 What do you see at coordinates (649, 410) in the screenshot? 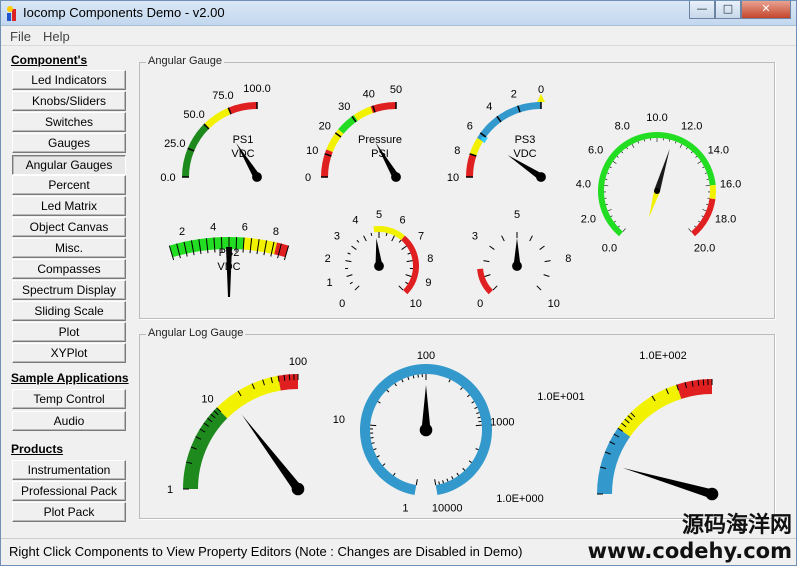
I see `log3-band-yellow` at bounding box center [649, 410].